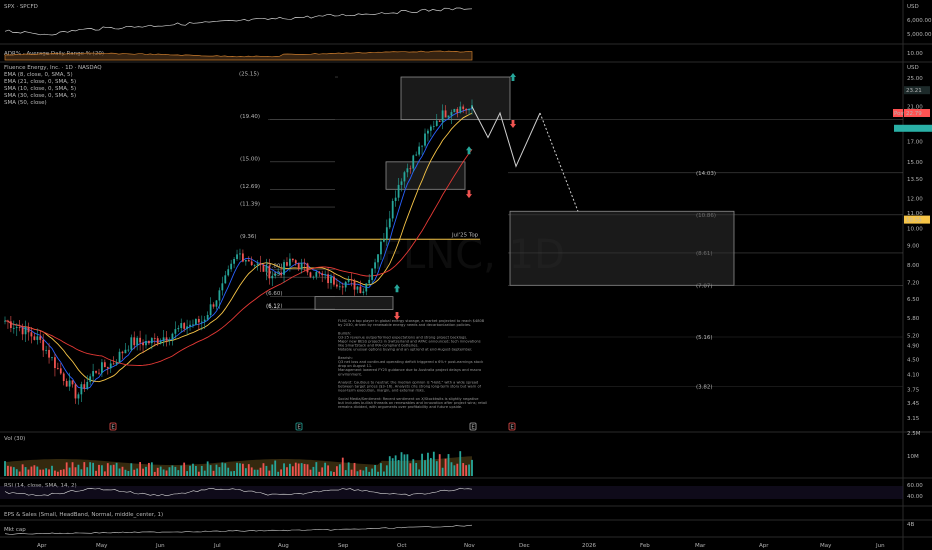  What do you see at coordinates (913, 390) in the screenshot?
I see `price-tick-label: 3.75` at bounding box center [913, 390].